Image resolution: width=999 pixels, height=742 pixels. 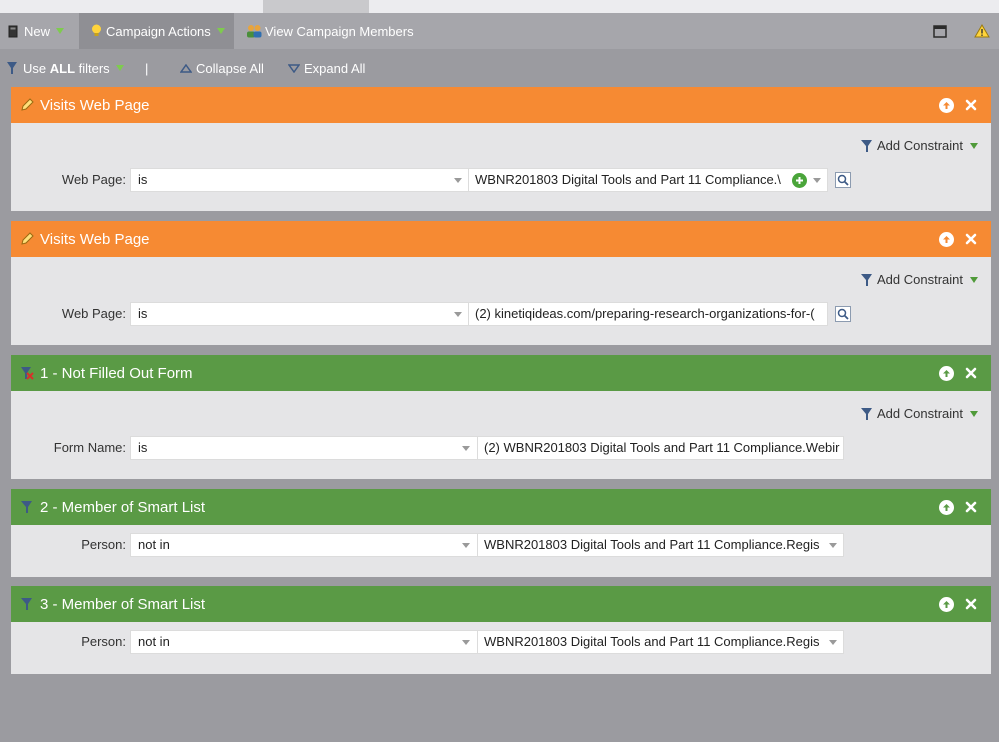 I want to click on expand-all-button: Expand All, so click(x=326, y=68).